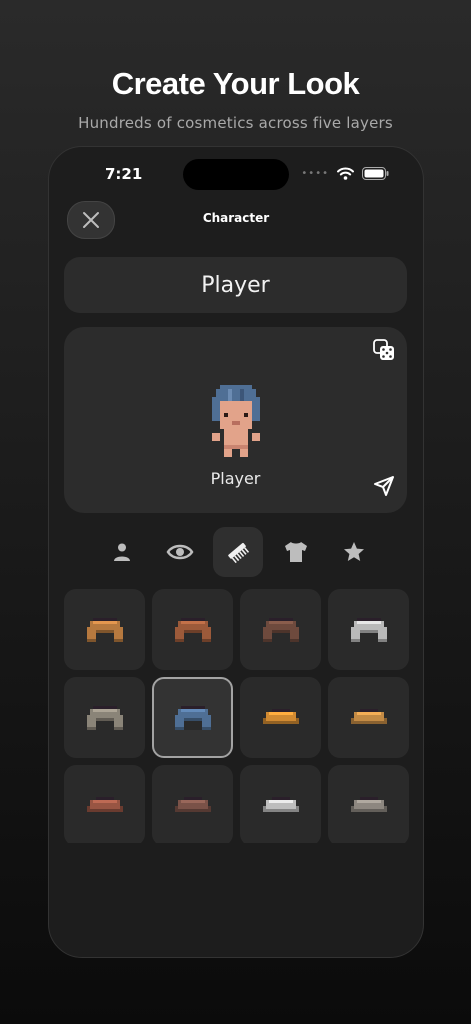 This screenshot has width=471, height=1024. Describe the element at coordinates (375, 173) in the screenshot. I see `battery-icon` at that location.